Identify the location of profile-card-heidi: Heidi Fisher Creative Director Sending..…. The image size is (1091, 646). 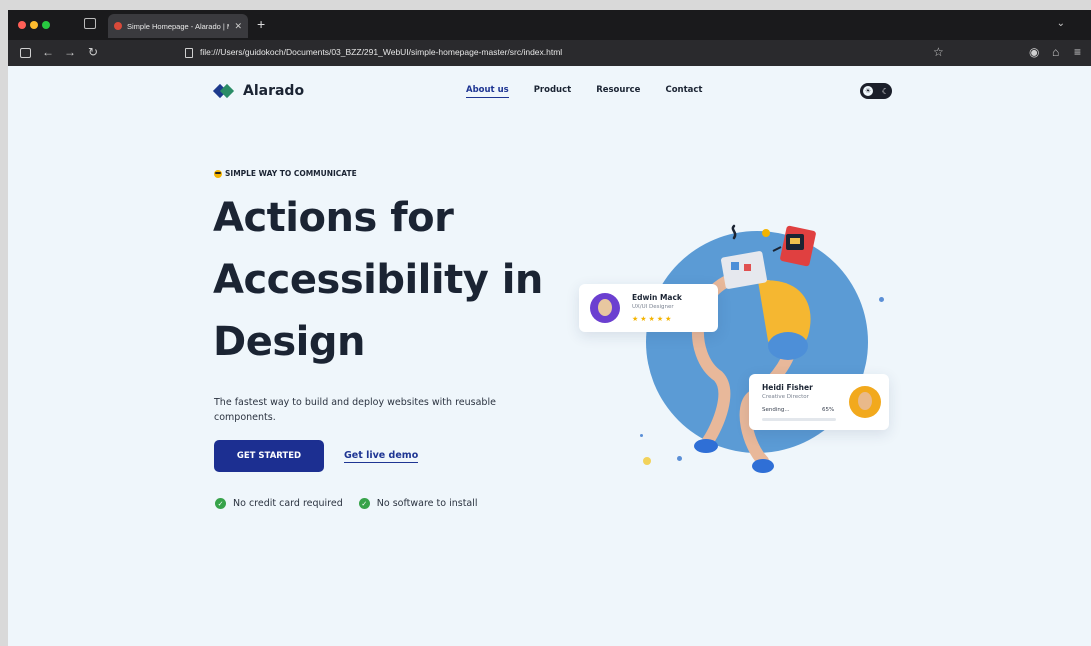
(819, 402).